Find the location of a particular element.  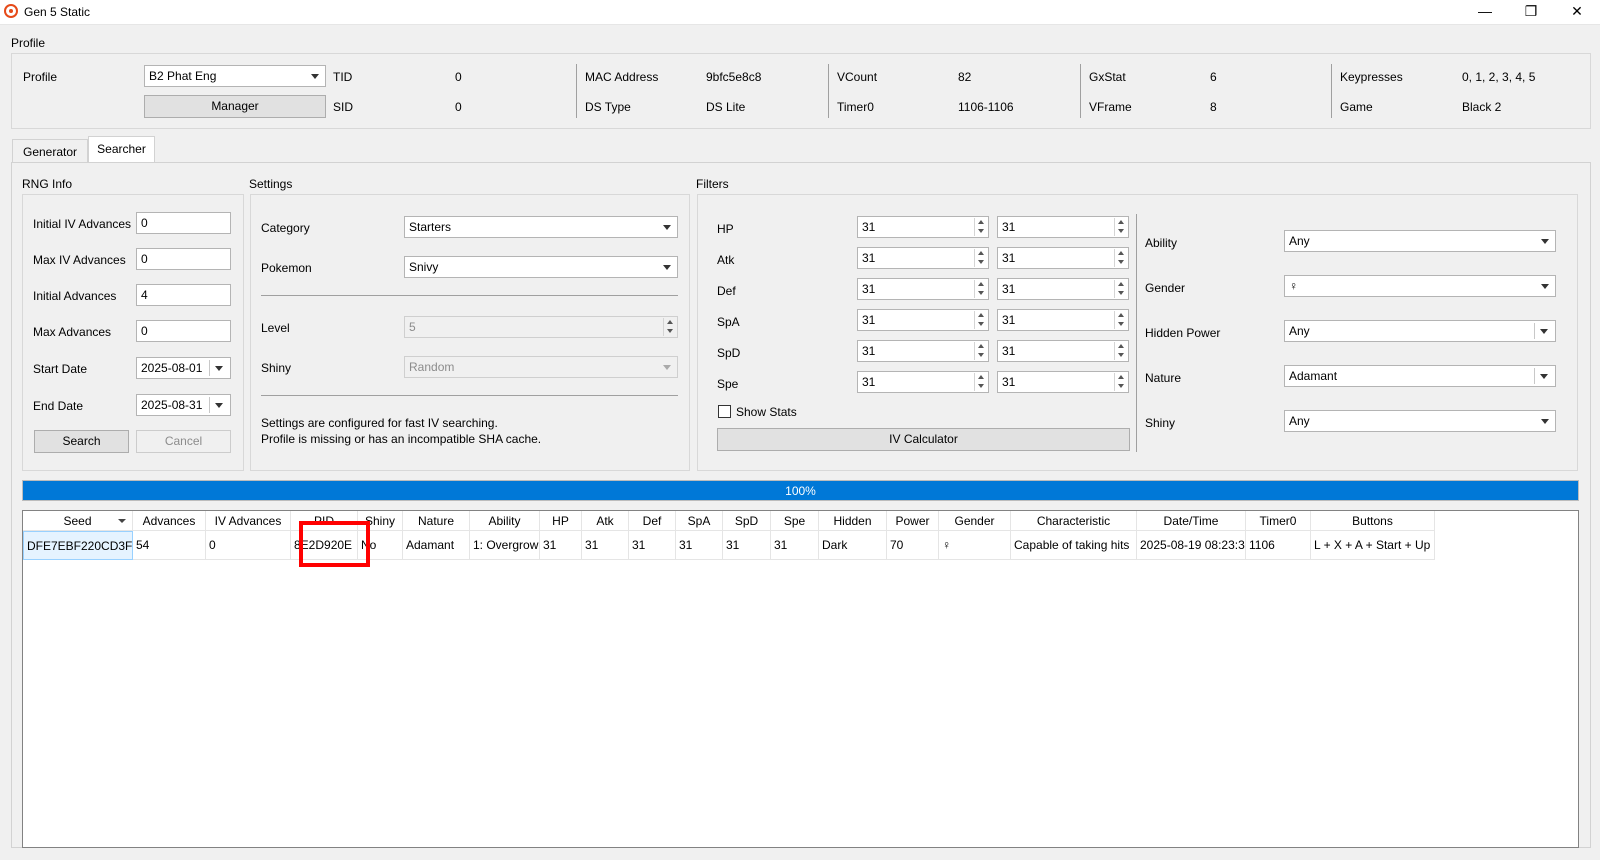

column-header-date-time: Date/Time is located at coordinates (1191, 521).